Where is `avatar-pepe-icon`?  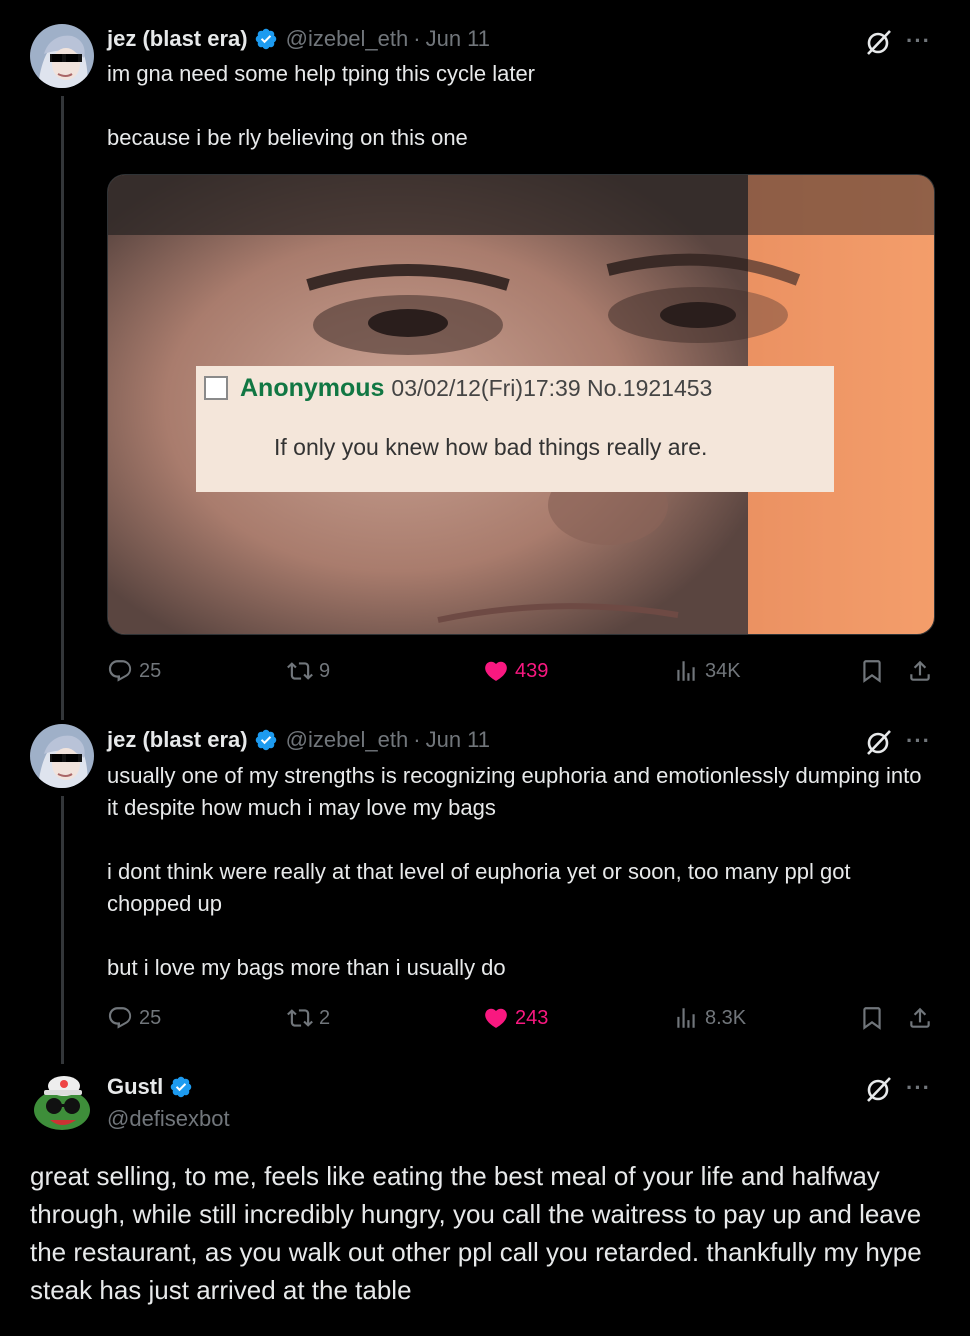 avatar-pepe-icon is located at coordinates (62, 1104).